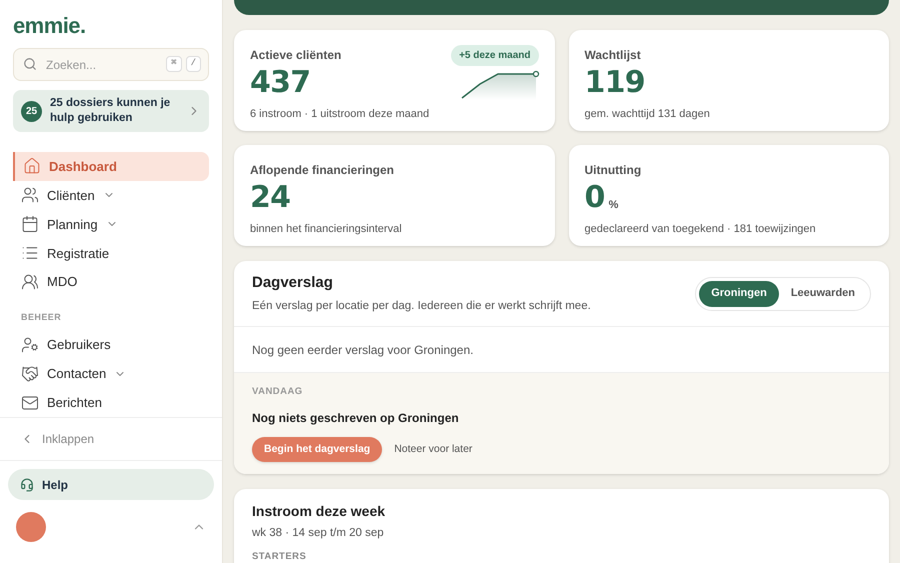 The width and height of the screenshot is (900, 563). Describe the element at coordinates (739, 293) in the screenshot. I see `location-tab: Groningen` at that location.